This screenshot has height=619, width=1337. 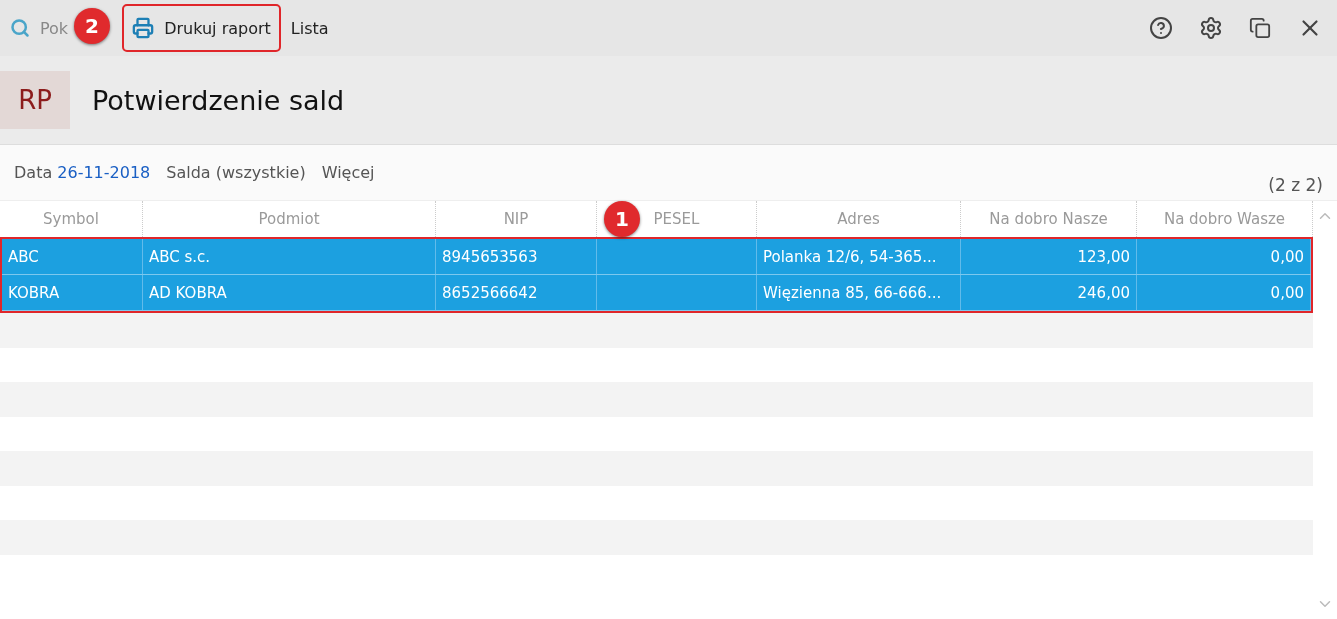 What do you see at coordinates (348, 172) in the screenshot?
I see `more-filter: Więcej` at bounding box center [348, 172].